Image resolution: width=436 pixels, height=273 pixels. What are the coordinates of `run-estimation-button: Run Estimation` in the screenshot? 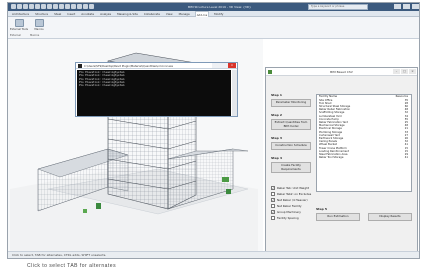 It's located at (338, 217).